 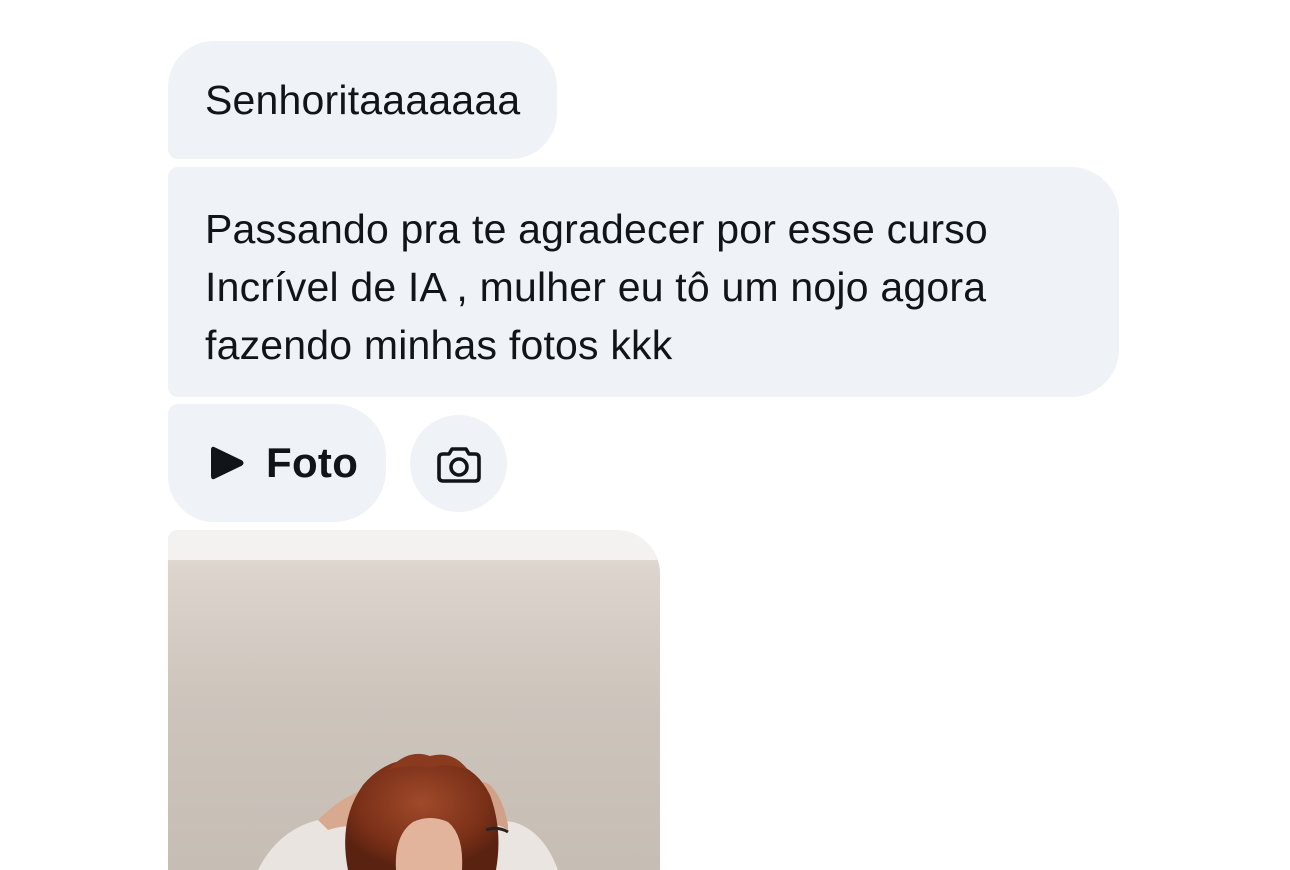 I want to click on camera-icon, so click(x=458, y=464).